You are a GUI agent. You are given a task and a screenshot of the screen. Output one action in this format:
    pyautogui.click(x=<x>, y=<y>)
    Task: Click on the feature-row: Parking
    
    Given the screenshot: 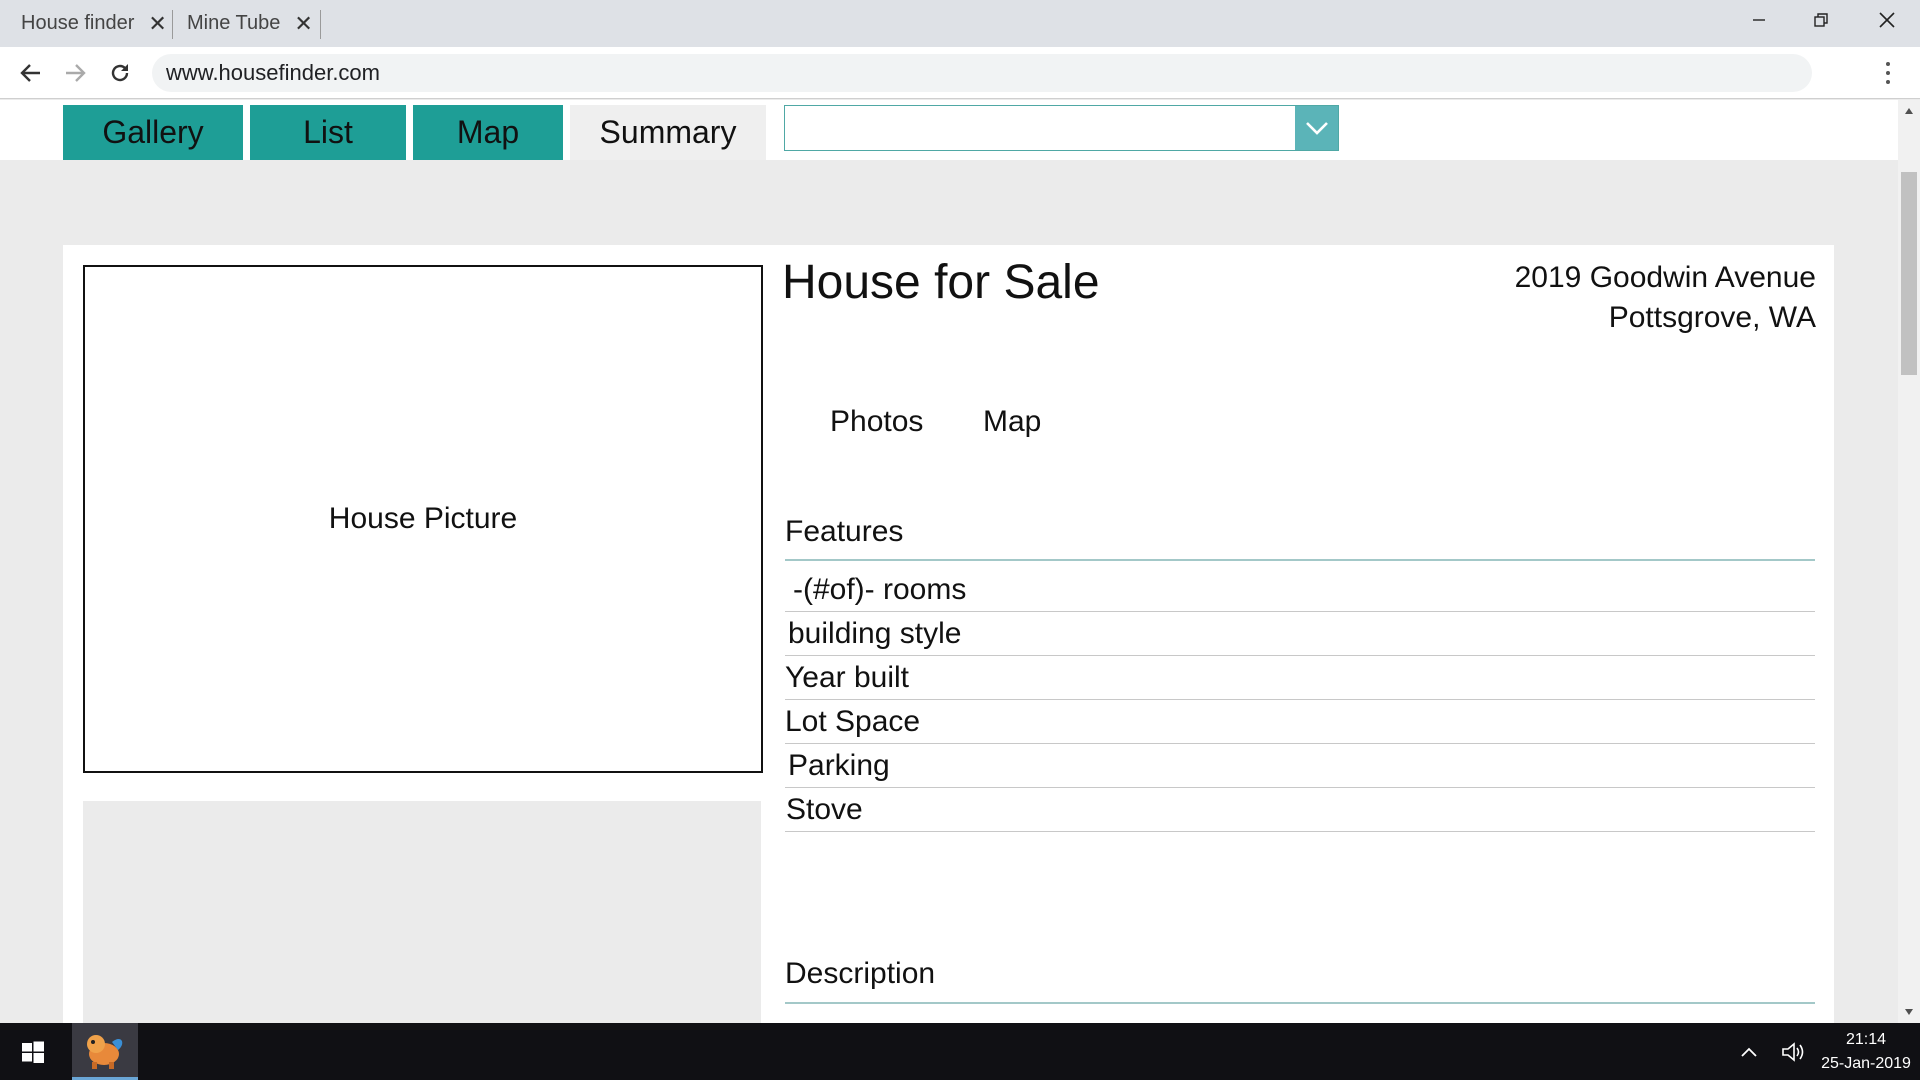 What is the action you would take?
    pyautogui.click(x=1300, y=766)
    